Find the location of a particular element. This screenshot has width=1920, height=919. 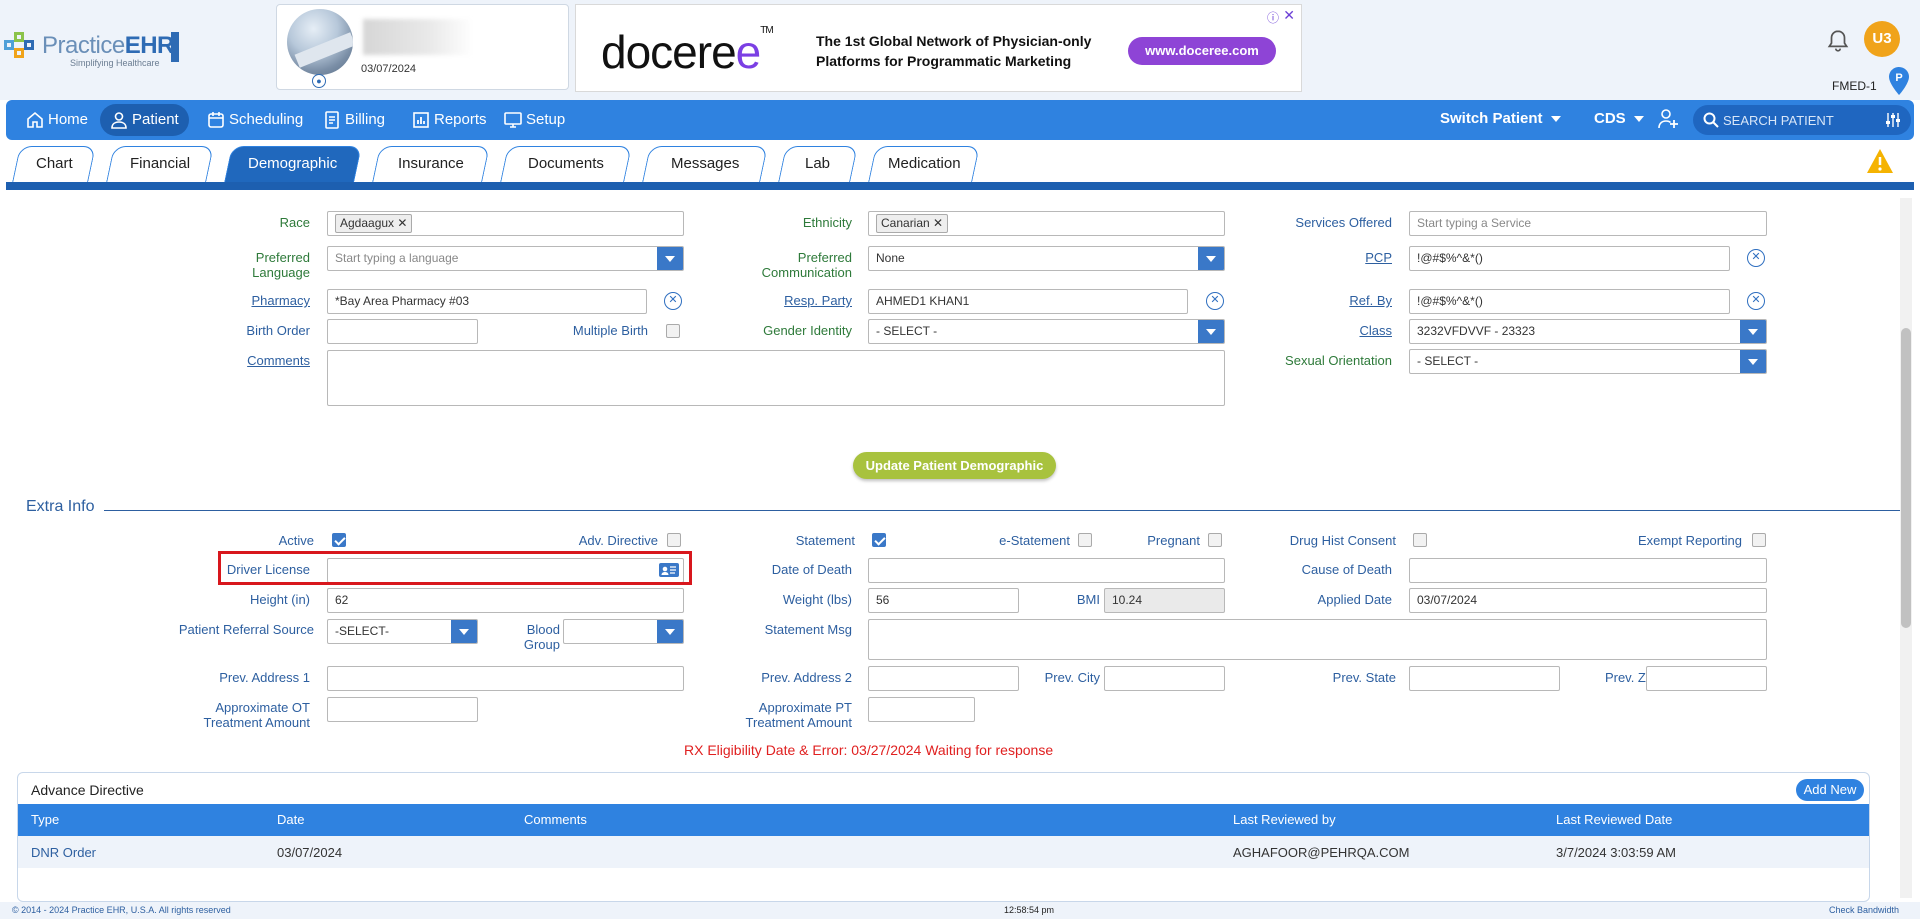

active-checkbox is located at coordinates (339, 540).